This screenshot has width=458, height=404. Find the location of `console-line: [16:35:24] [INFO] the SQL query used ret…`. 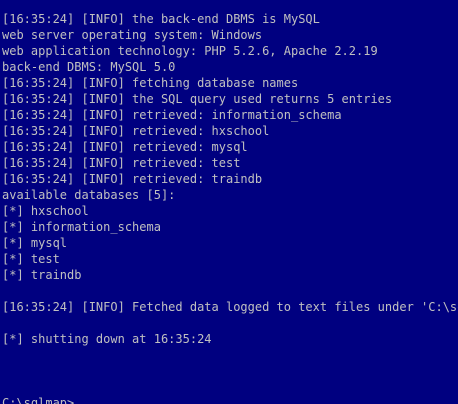

console-line: [16:35:24] [INFO] the SQL query used ret… is located at coordinates (197, 99).